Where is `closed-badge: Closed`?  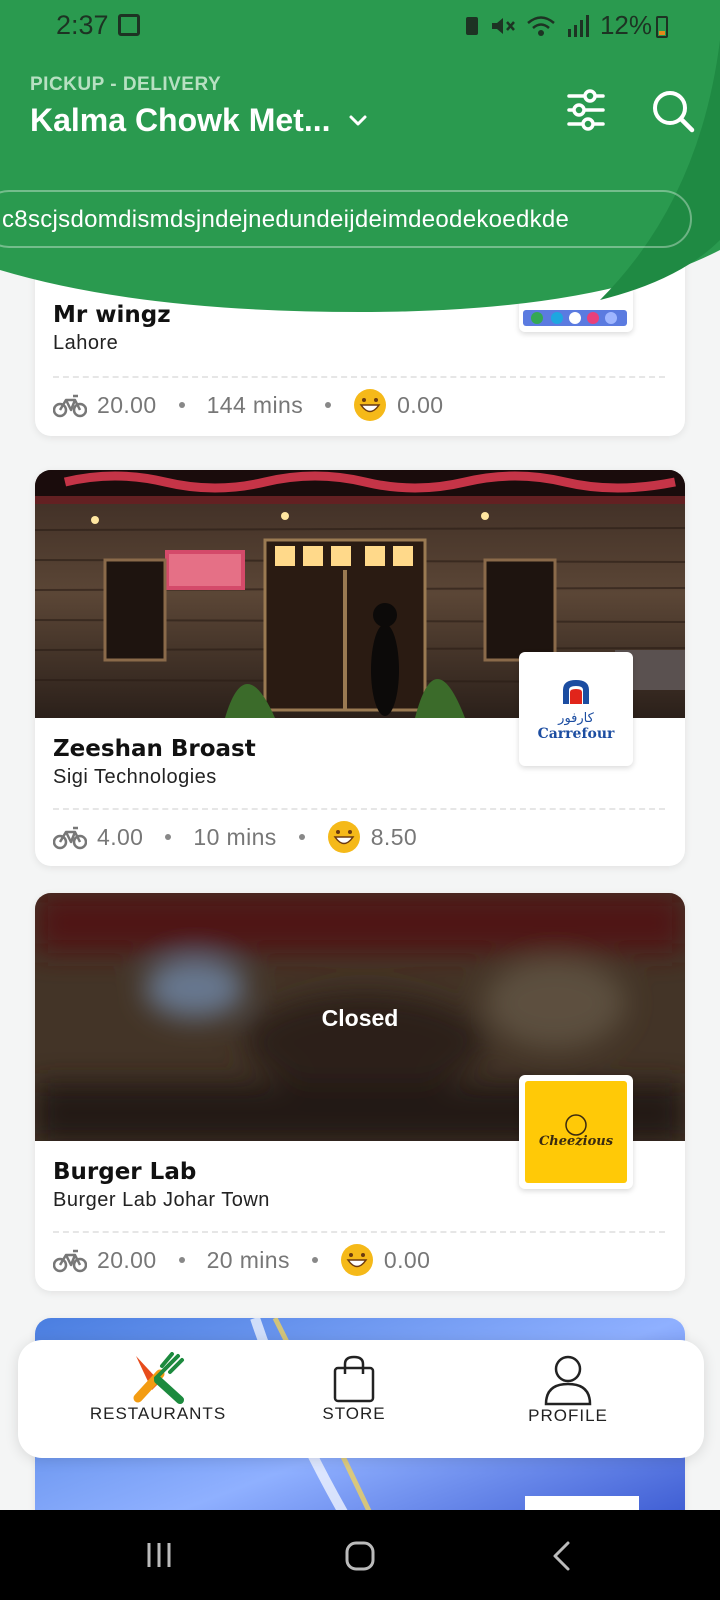
closed-badge: Closed is located at coordinates (360, 1018).